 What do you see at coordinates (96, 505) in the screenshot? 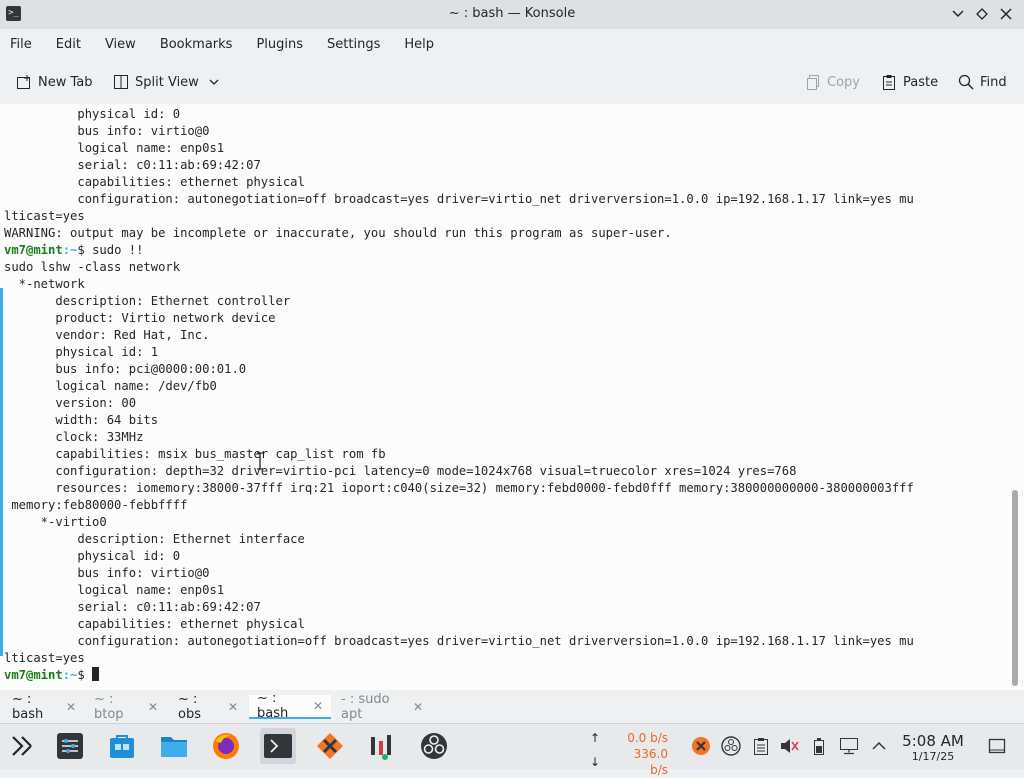
I see `terminal-line: memory:feb80000-febbffff` at bounding box center [96, 505].